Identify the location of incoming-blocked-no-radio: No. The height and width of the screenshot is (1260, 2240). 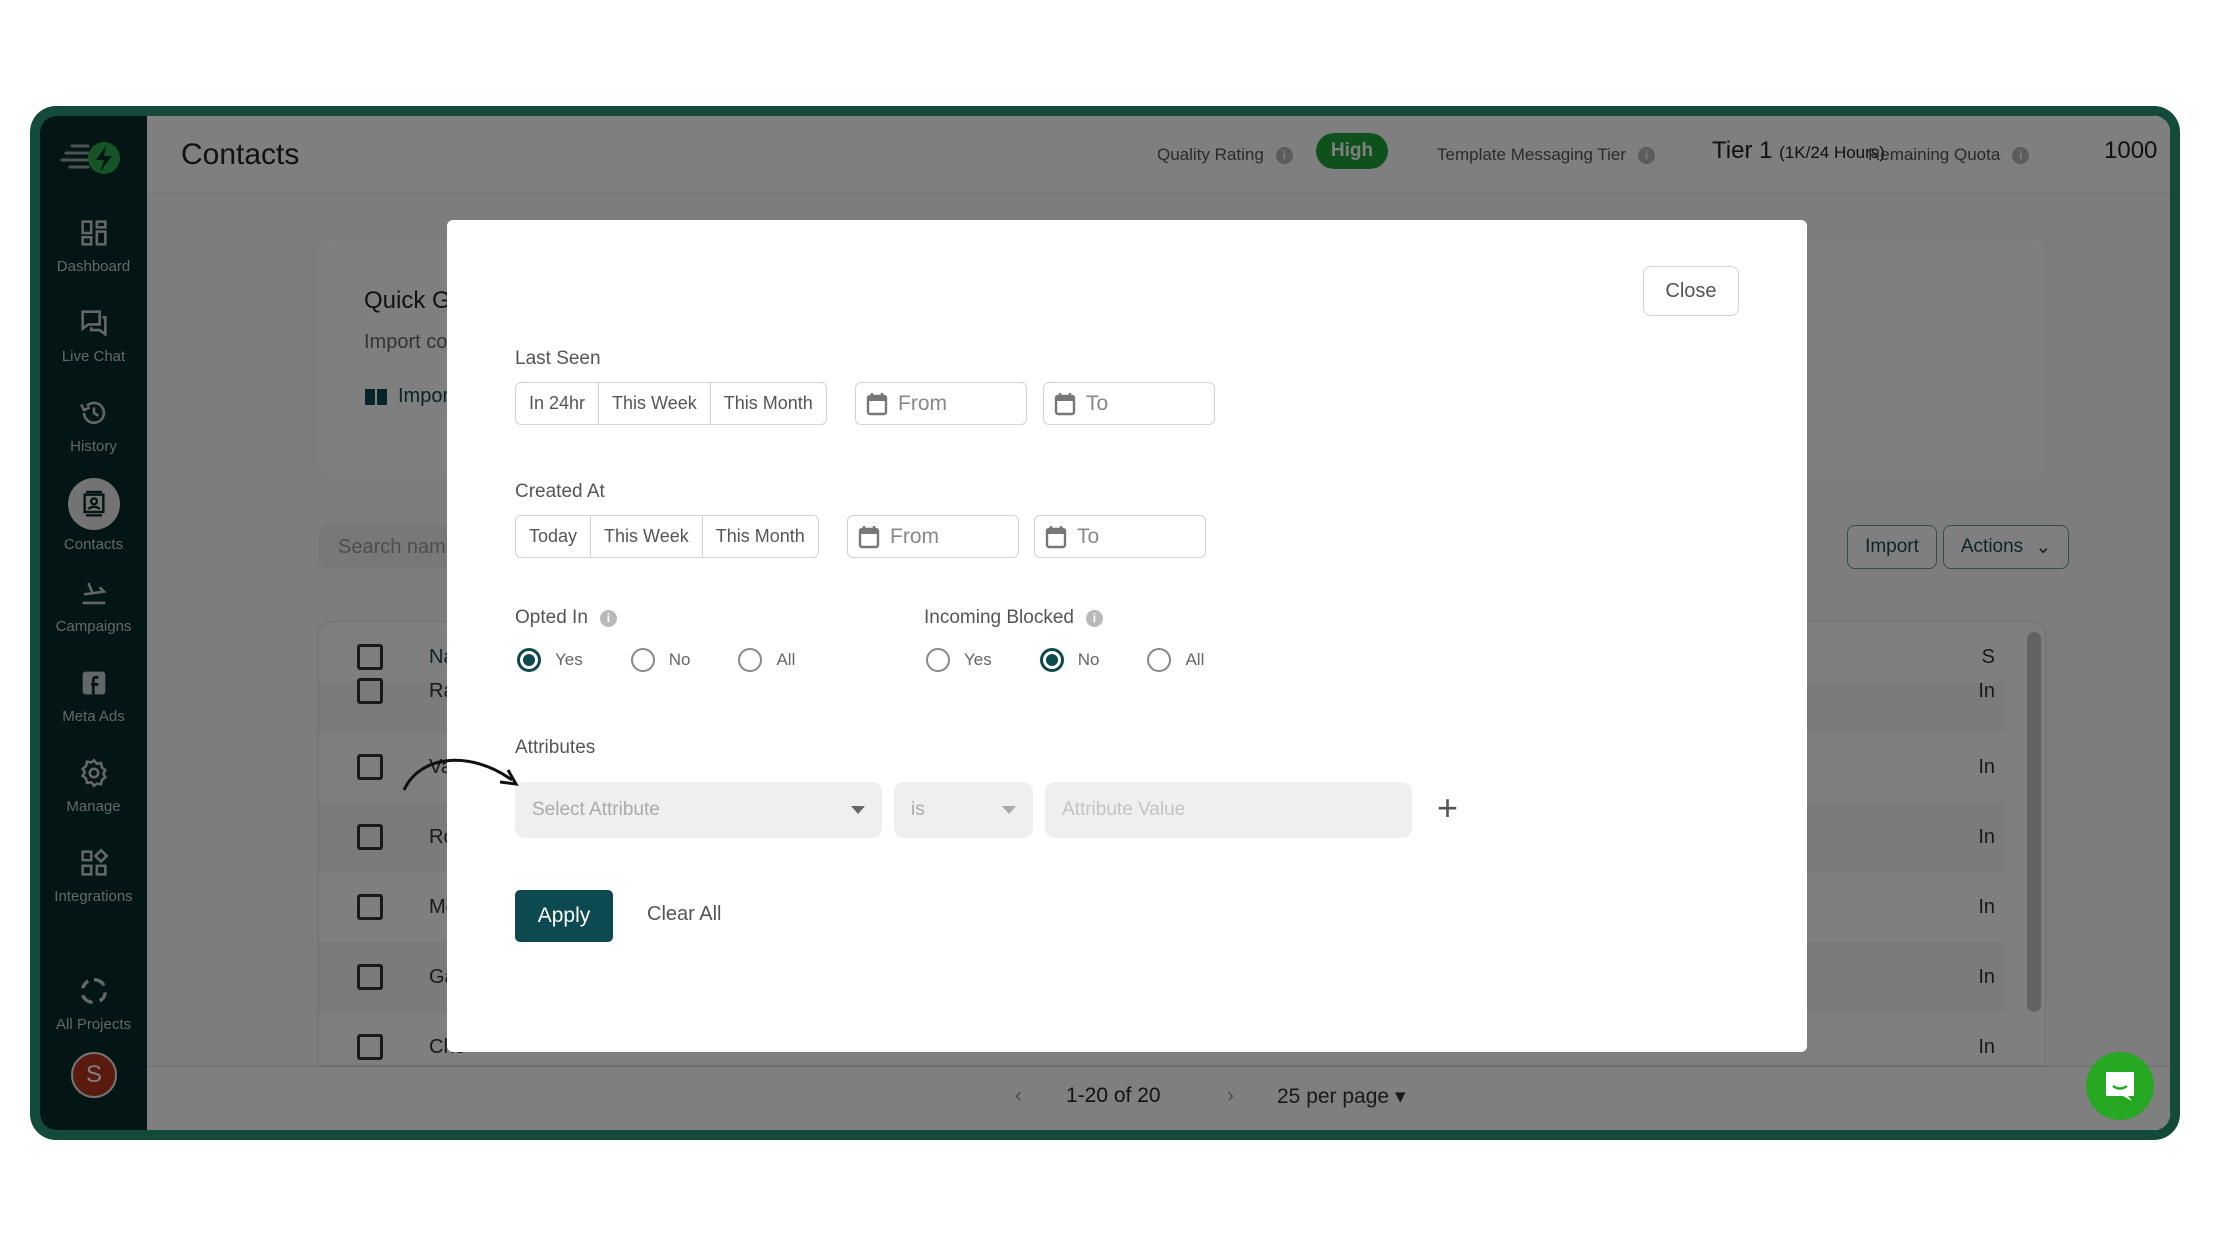
(1069, 660).